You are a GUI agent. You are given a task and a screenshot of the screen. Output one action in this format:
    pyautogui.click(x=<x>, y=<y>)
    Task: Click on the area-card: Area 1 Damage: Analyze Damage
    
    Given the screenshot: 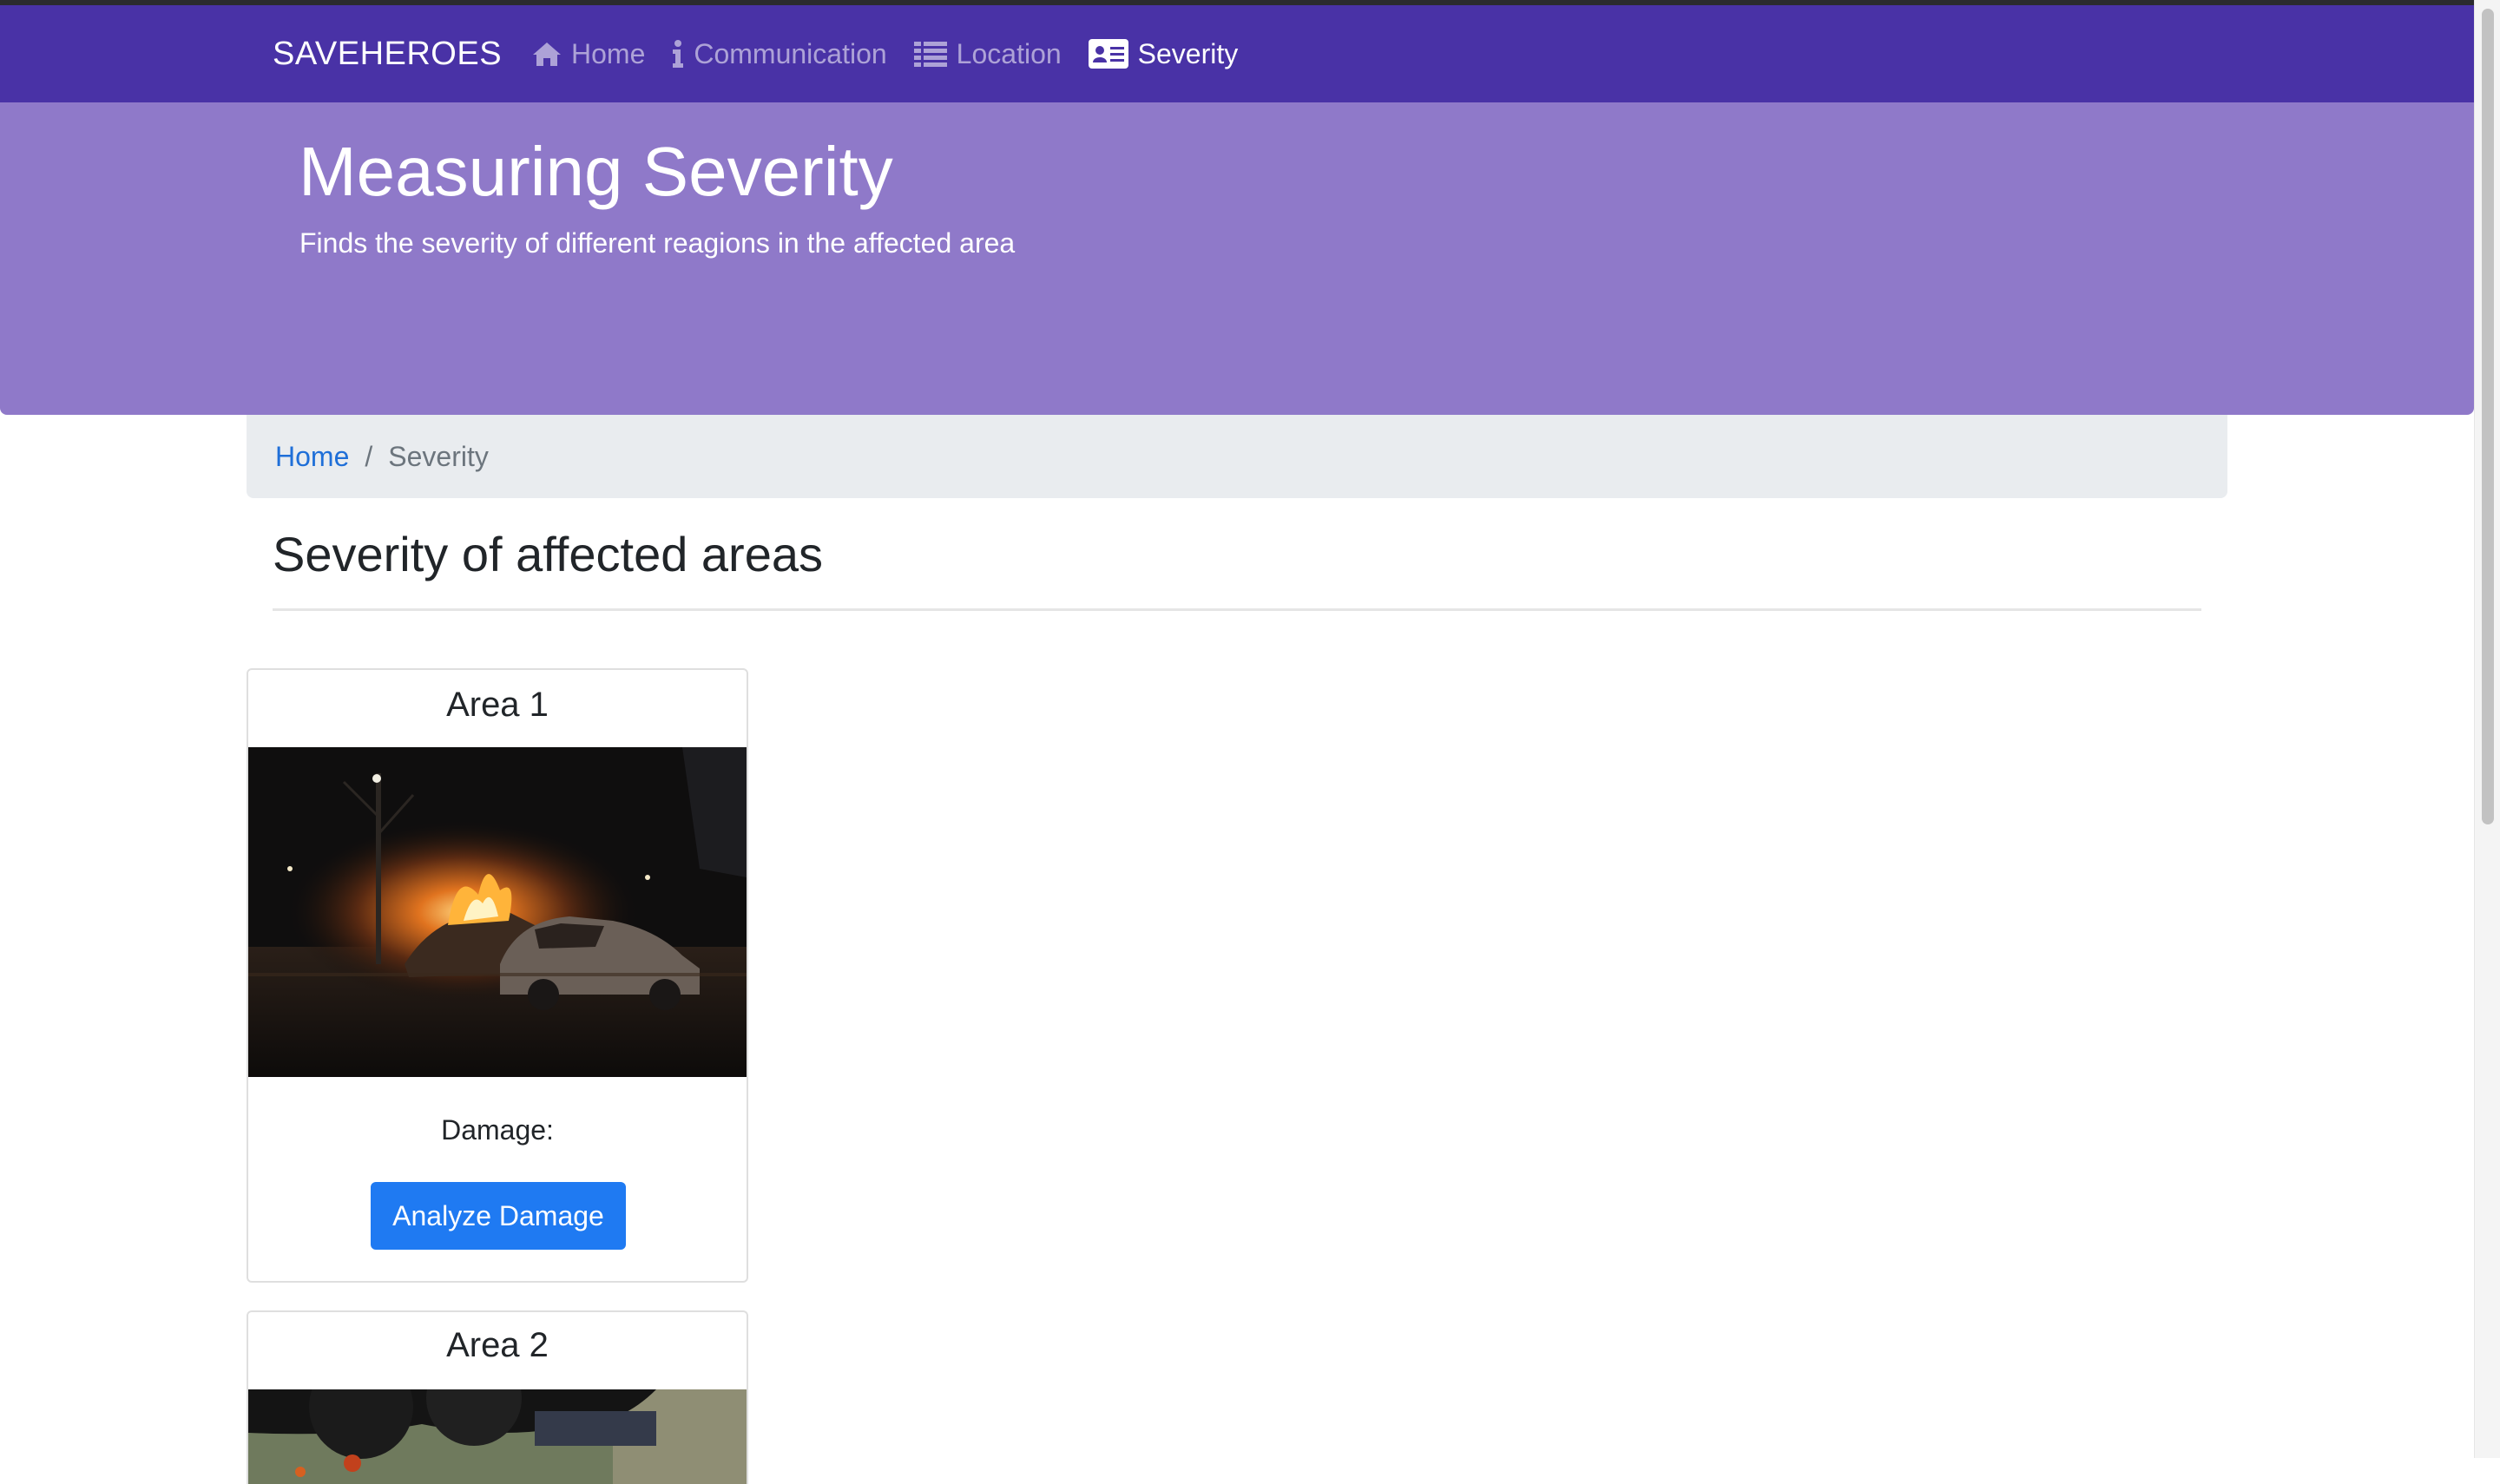 What is the action you would take?
    pyautogui.click(x=497, y=975)
    